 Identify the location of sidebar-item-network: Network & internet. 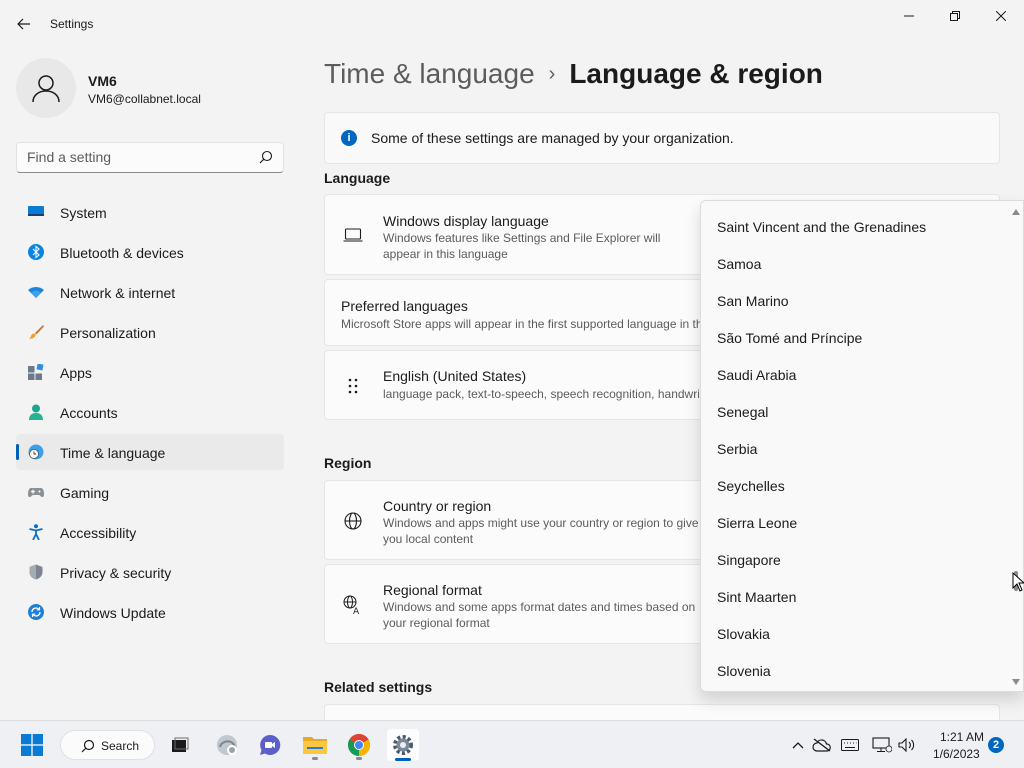
(150, 292).